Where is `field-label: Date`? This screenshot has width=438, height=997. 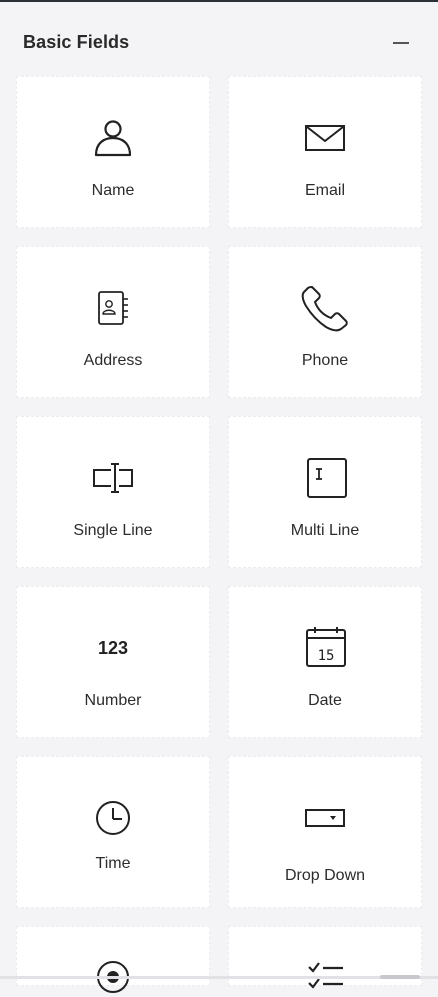 field-label: Date is located at coordinates (325, 700).